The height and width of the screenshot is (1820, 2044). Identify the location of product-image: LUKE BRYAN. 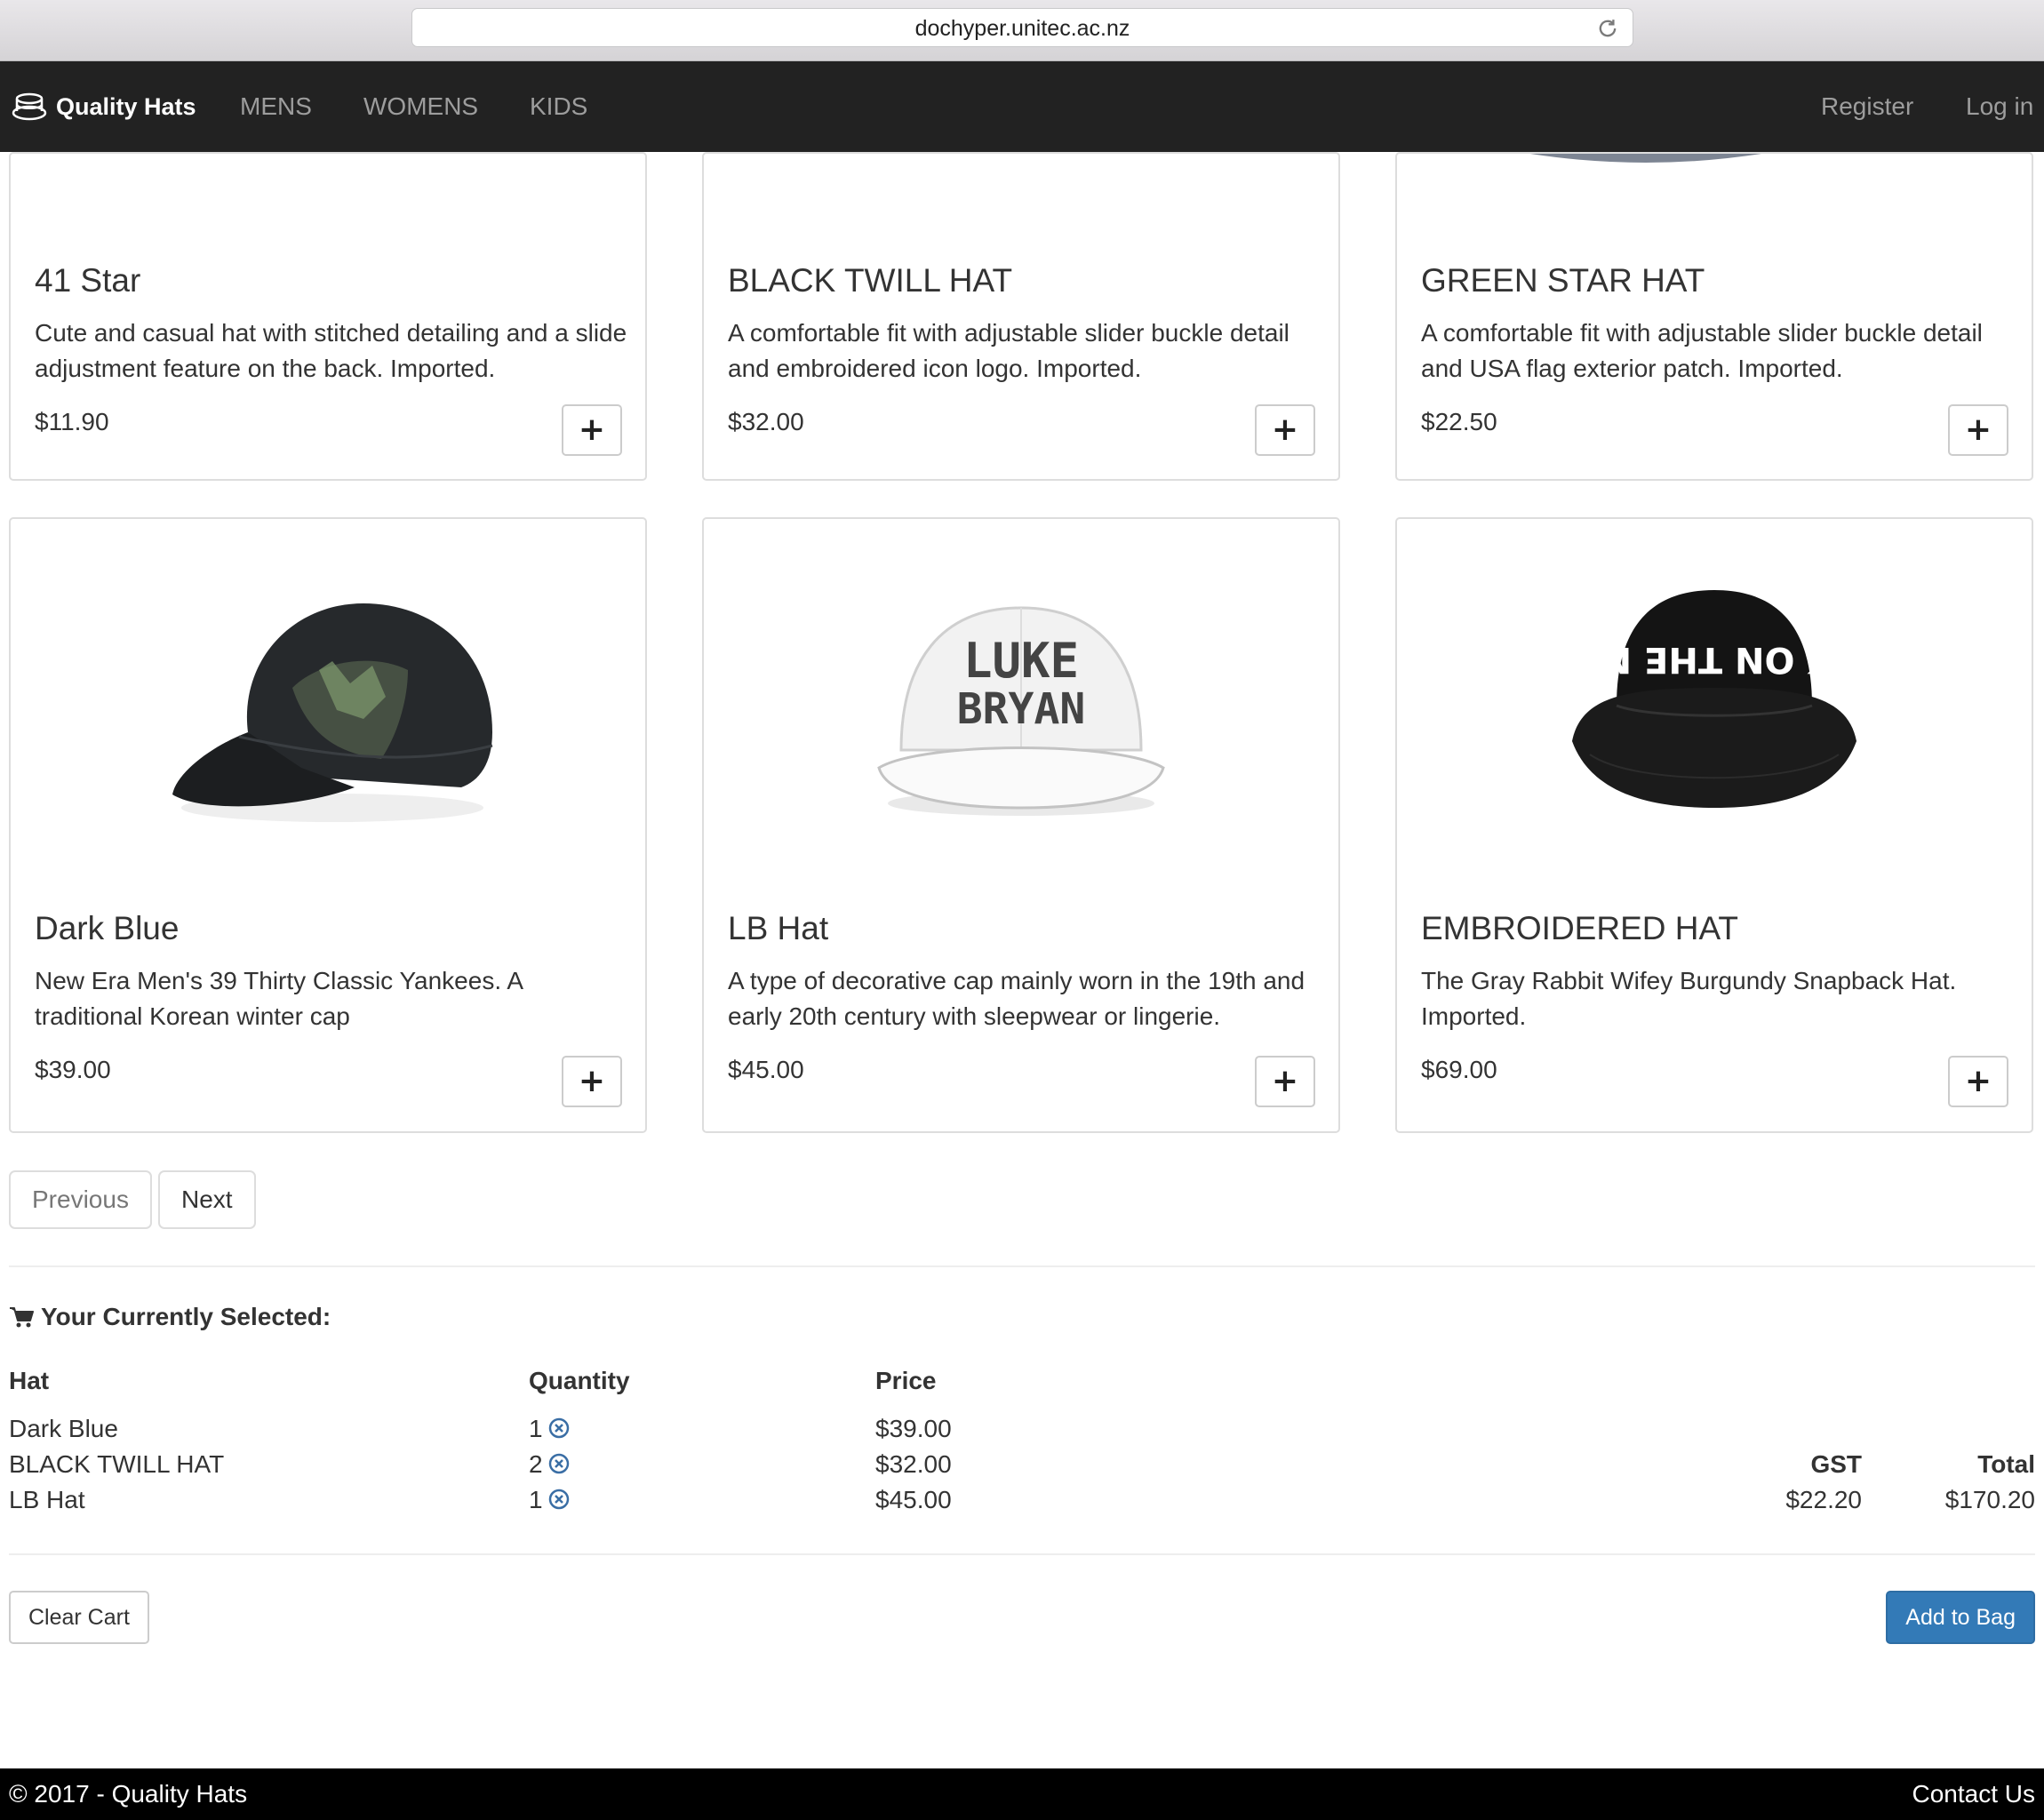
(1021, 696).